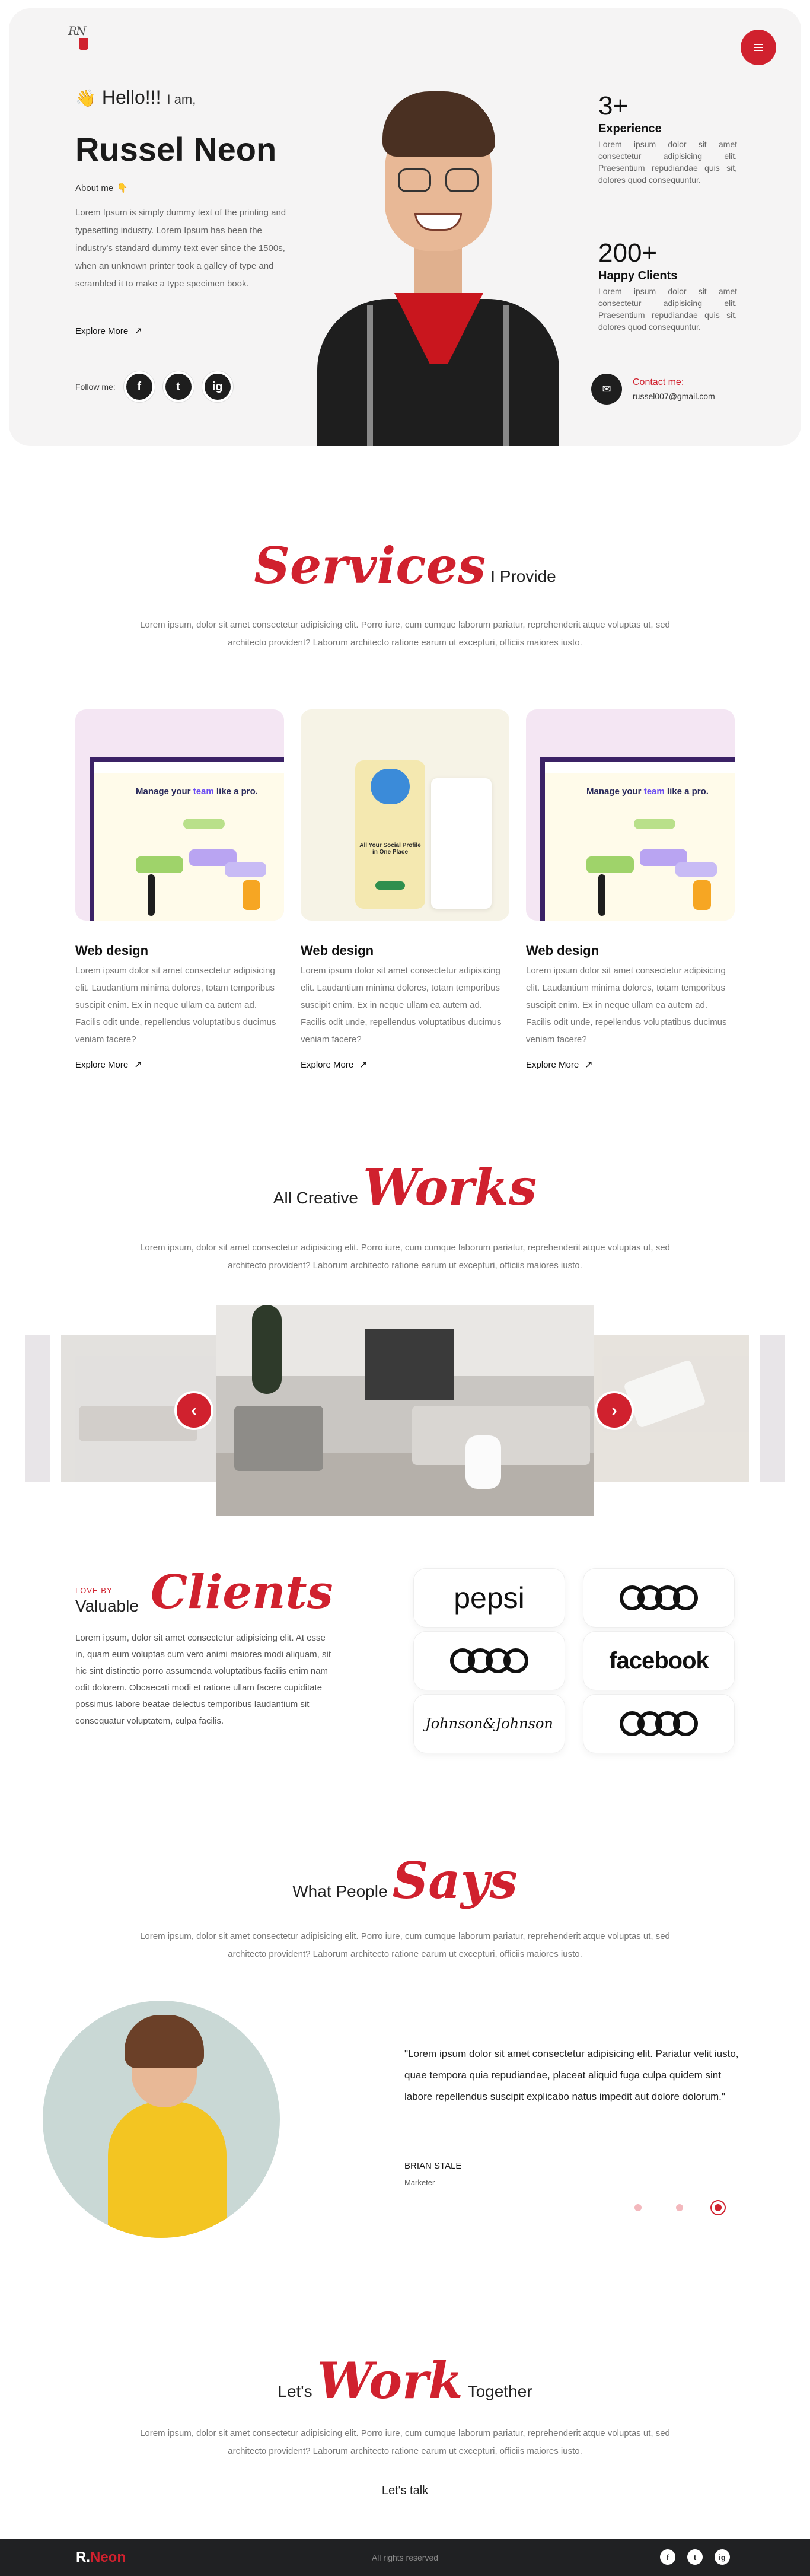 This screenshot has height=2576, width=810. I want to click on facebook-logo-text: facebook, so click(659, 1660).